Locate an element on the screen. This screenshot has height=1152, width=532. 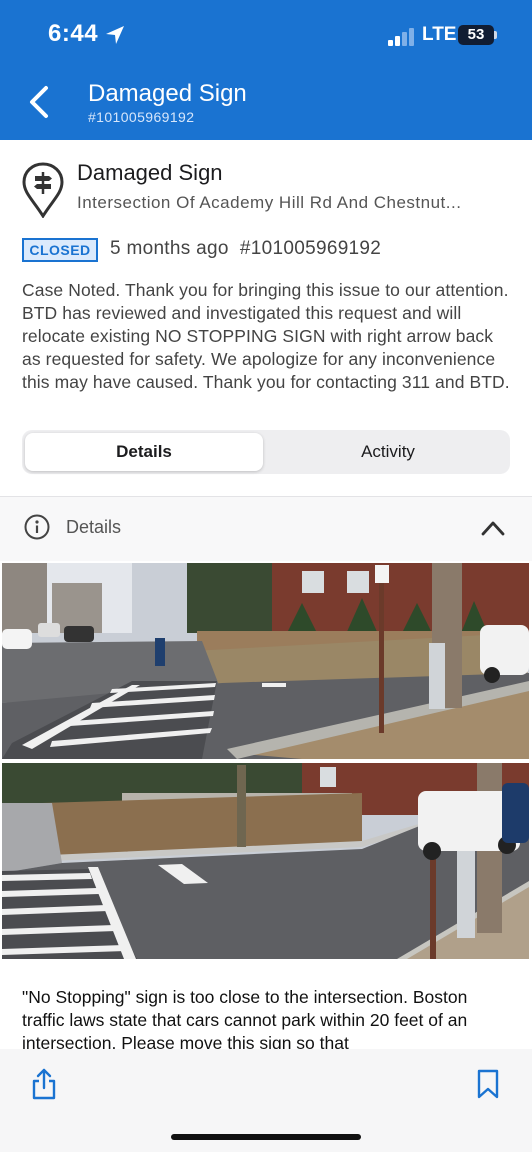
tab-switcher: Details Activity is located at coordinates (266, 452).